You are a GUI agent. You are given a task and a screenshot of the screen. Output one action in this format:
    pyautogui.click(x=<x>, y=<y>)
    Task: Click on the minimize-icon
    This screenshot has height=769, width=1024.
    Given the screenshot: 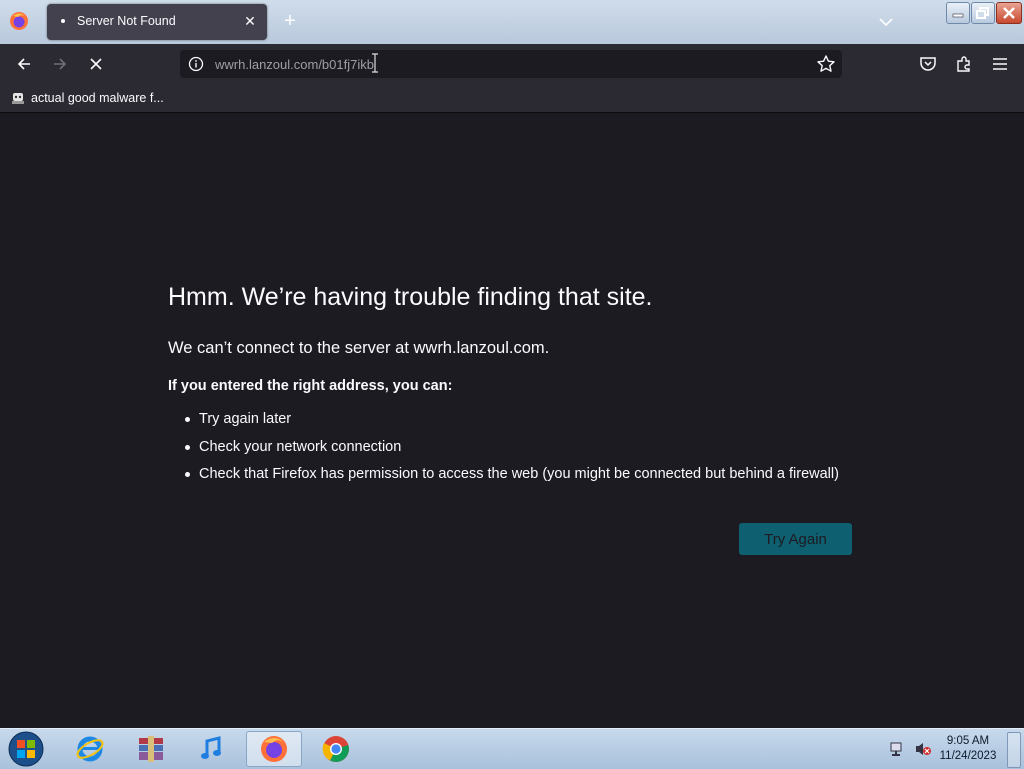 What is the action you would take?
    pyautogui.click(x=958, y=15)
    